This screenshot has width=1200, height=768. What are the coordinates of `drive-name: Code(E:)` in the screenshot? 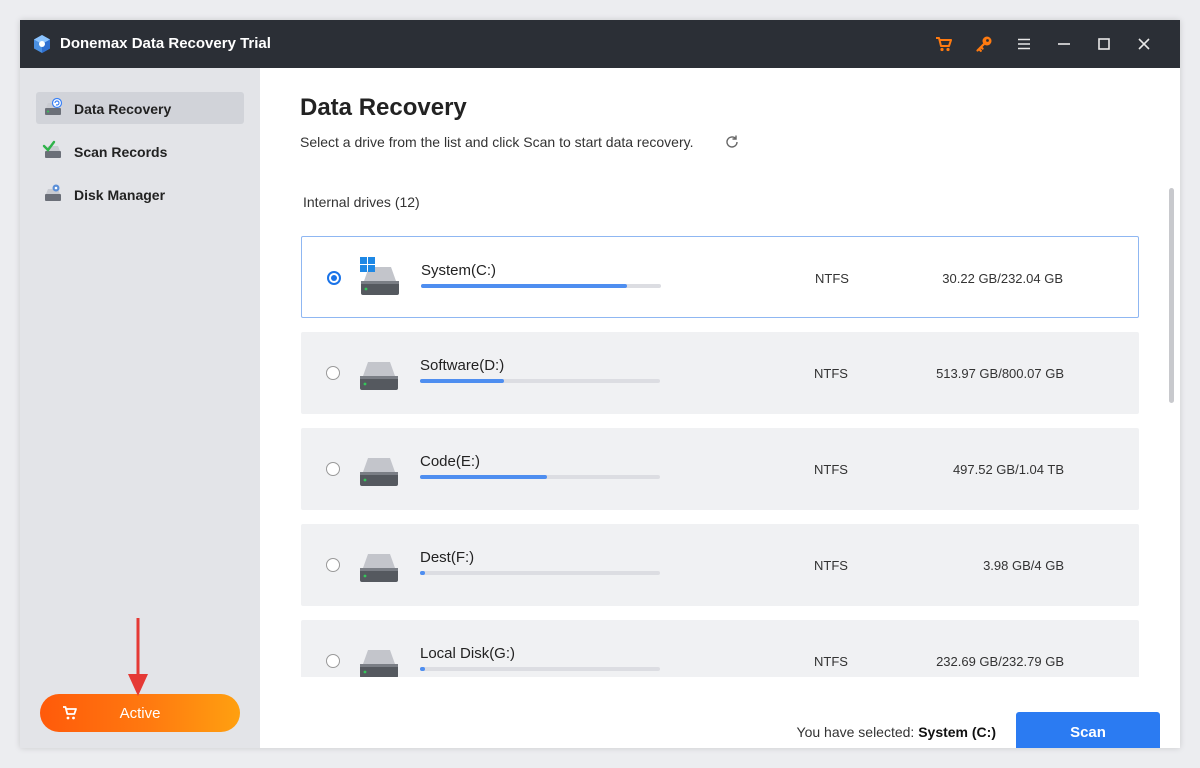 It's located at (450, 461).